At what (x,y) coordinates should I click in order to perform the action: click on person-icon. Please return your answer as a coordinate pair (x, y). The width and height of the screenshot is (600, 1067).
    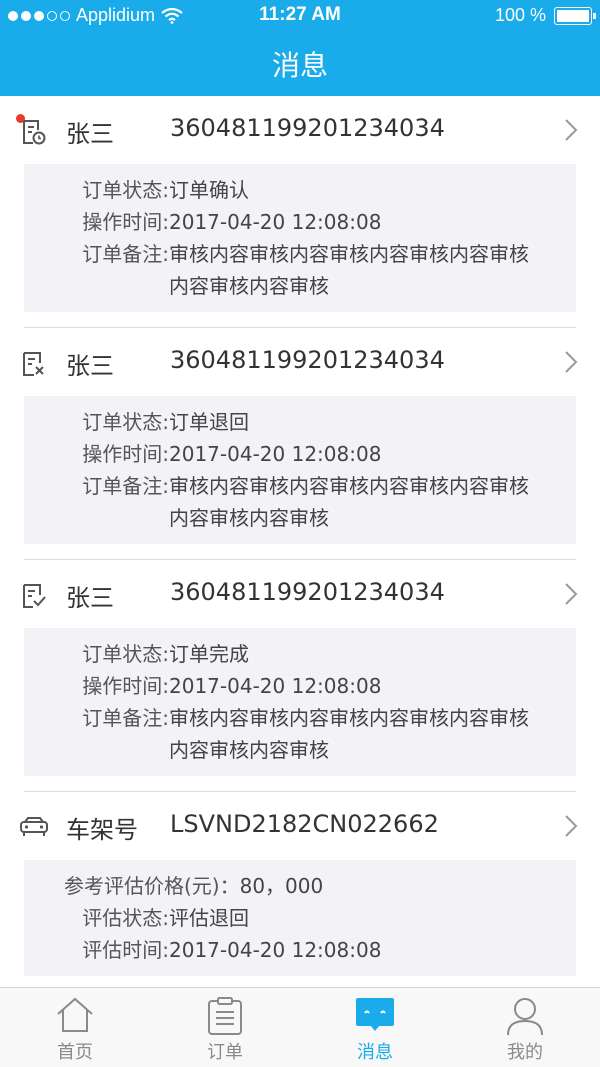
    Looking at the image, I should click on (525, 1017).